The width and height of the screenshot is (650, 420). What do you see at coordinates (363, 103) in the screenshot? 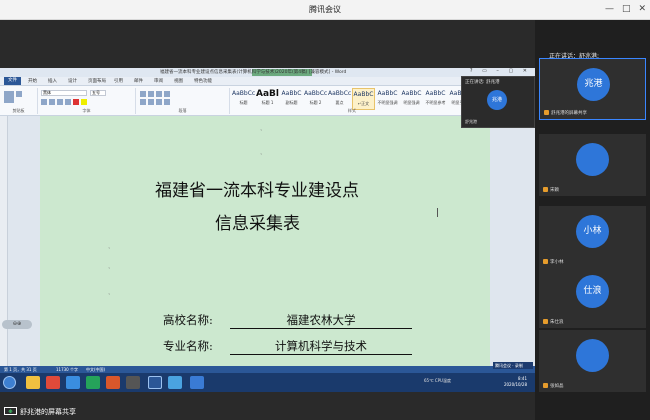
I see `style-name: ↵正文` at bounding box center [363, 103].